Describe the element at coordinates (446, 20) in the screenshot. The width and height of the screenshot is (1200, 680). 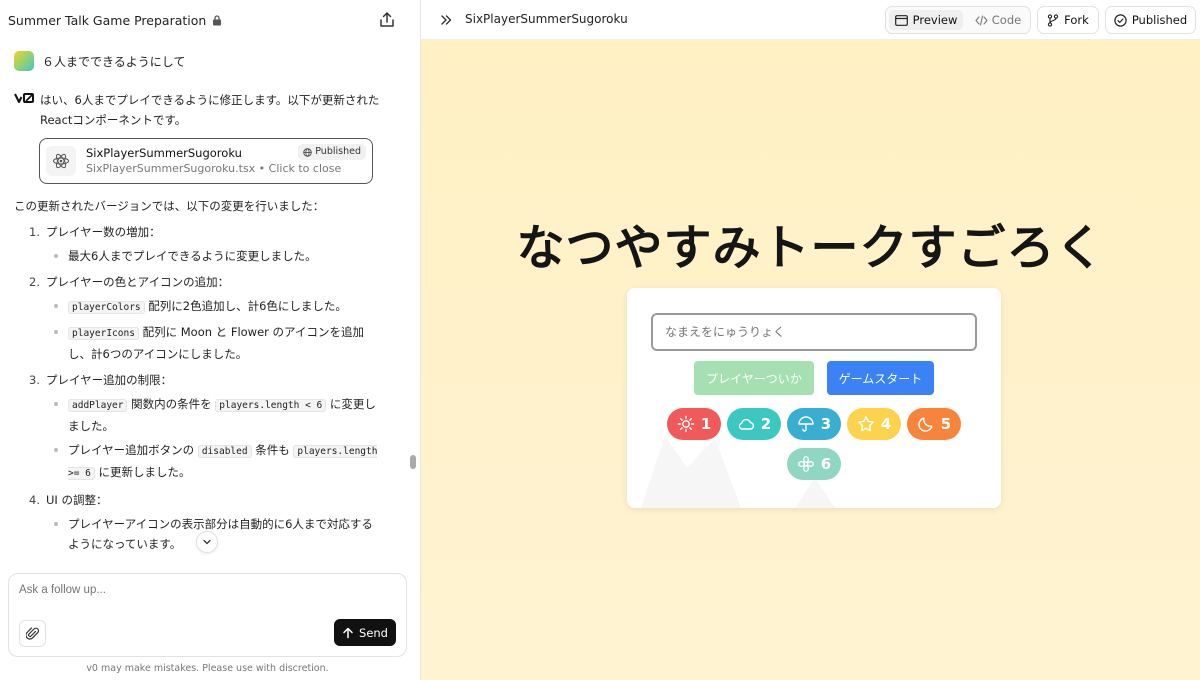
I see `chevrons-right-icon` at that location.